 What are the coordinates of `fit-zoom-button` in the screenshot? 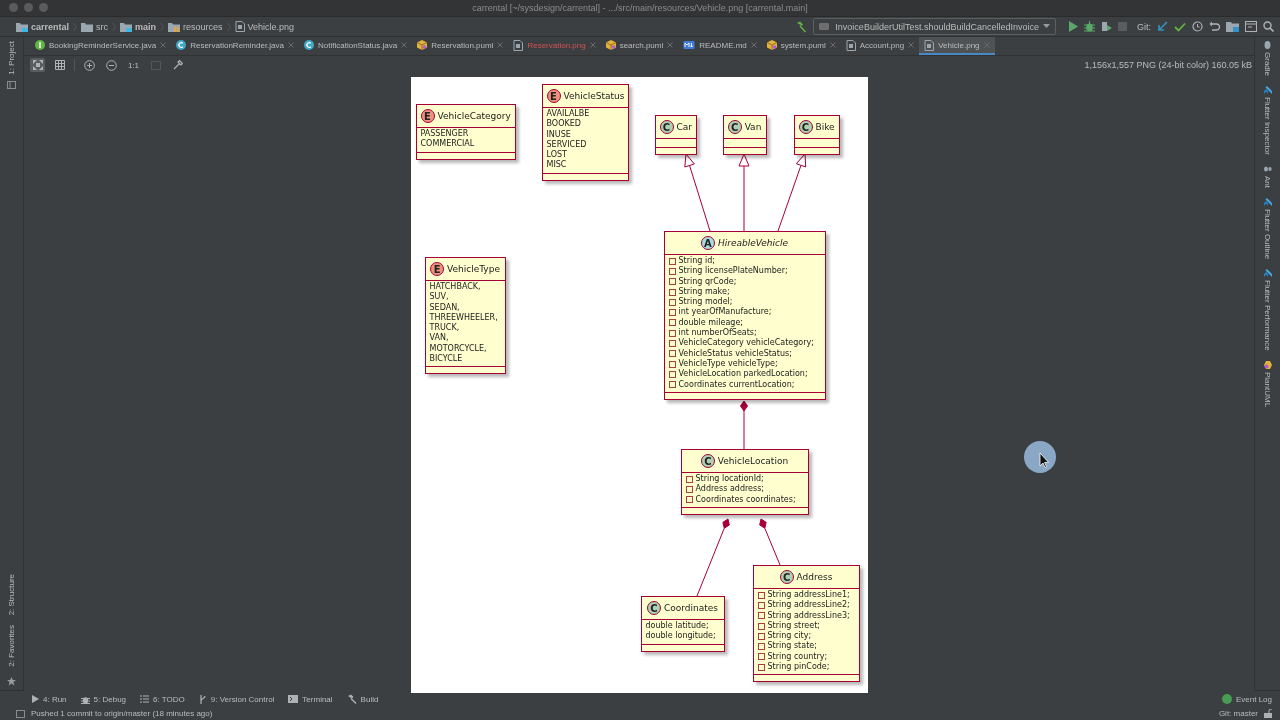 It's located at (37, 65).